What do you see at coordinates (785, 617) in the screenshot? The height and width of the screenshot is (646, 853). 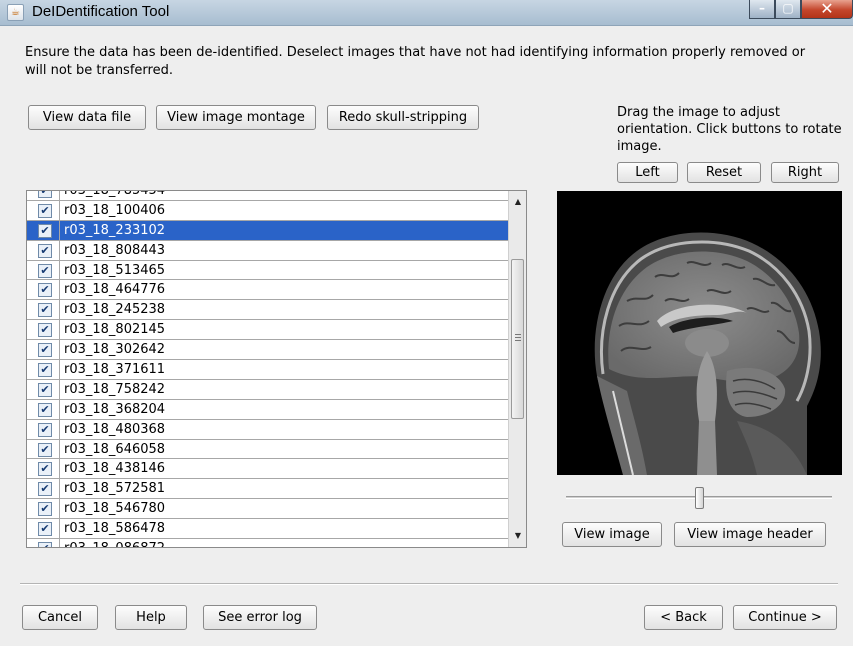 I see `continue-button: Continue >` at bounding box center [785, 617].